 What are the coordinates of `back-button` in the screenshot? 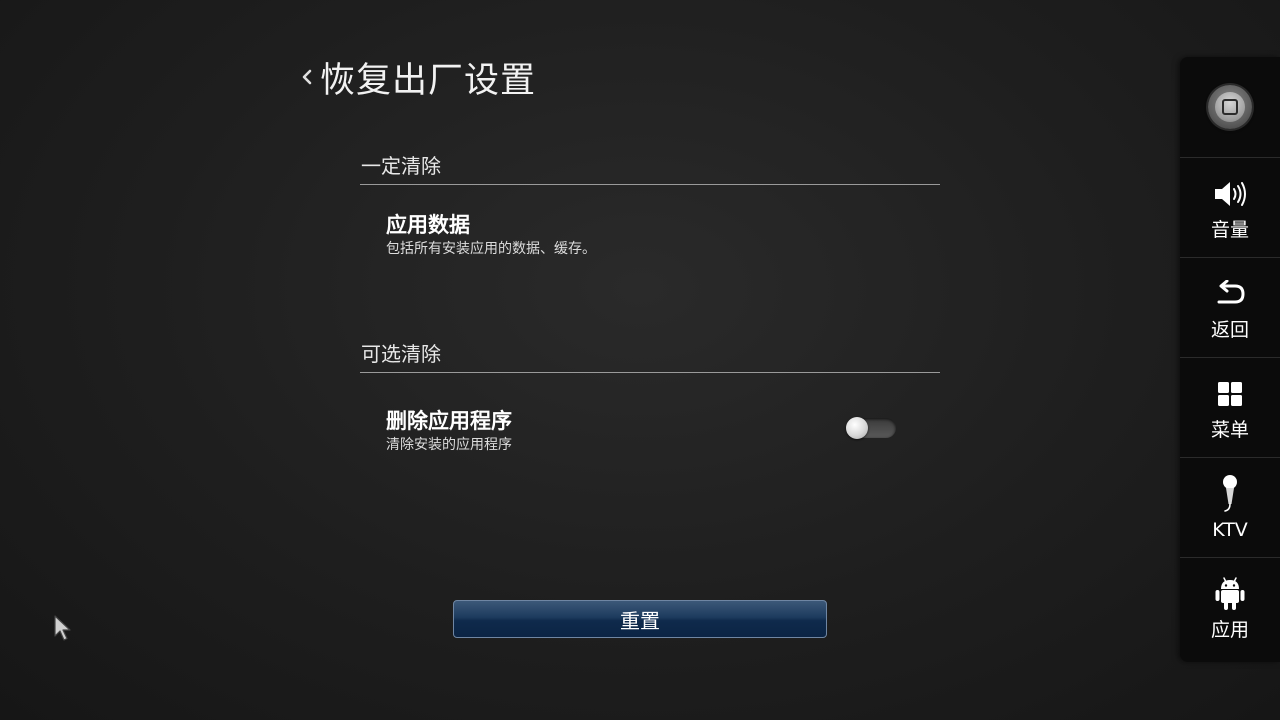 It's located at (307, 77).